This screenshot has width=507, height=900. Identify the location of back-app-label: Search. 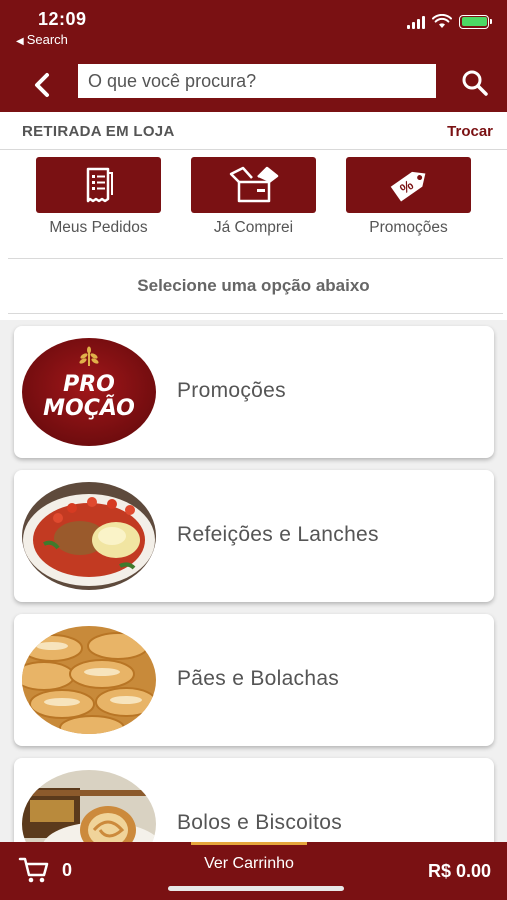
(47, 39).